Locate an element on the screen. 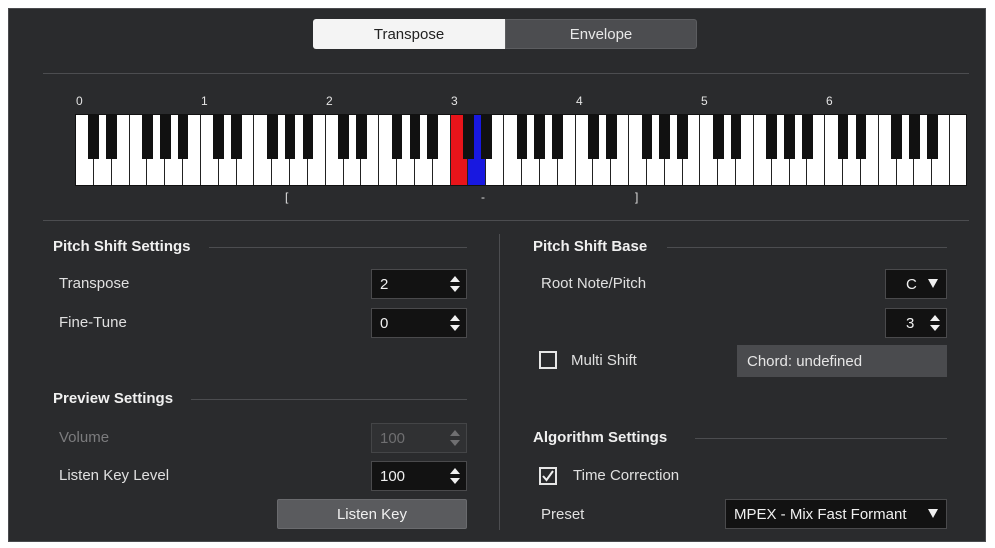  black-key-csharp1 is located at coordinates (219, 137).